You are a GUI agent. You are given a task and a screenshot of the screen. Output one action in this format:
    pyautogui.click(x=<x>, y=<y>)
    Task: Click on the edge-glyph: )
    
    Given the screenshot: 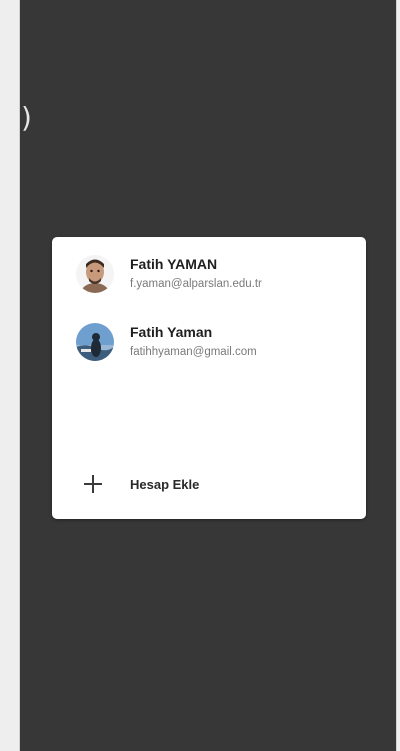 What is the action you would take?
    pyautogui.click(x=26, y=117)
    